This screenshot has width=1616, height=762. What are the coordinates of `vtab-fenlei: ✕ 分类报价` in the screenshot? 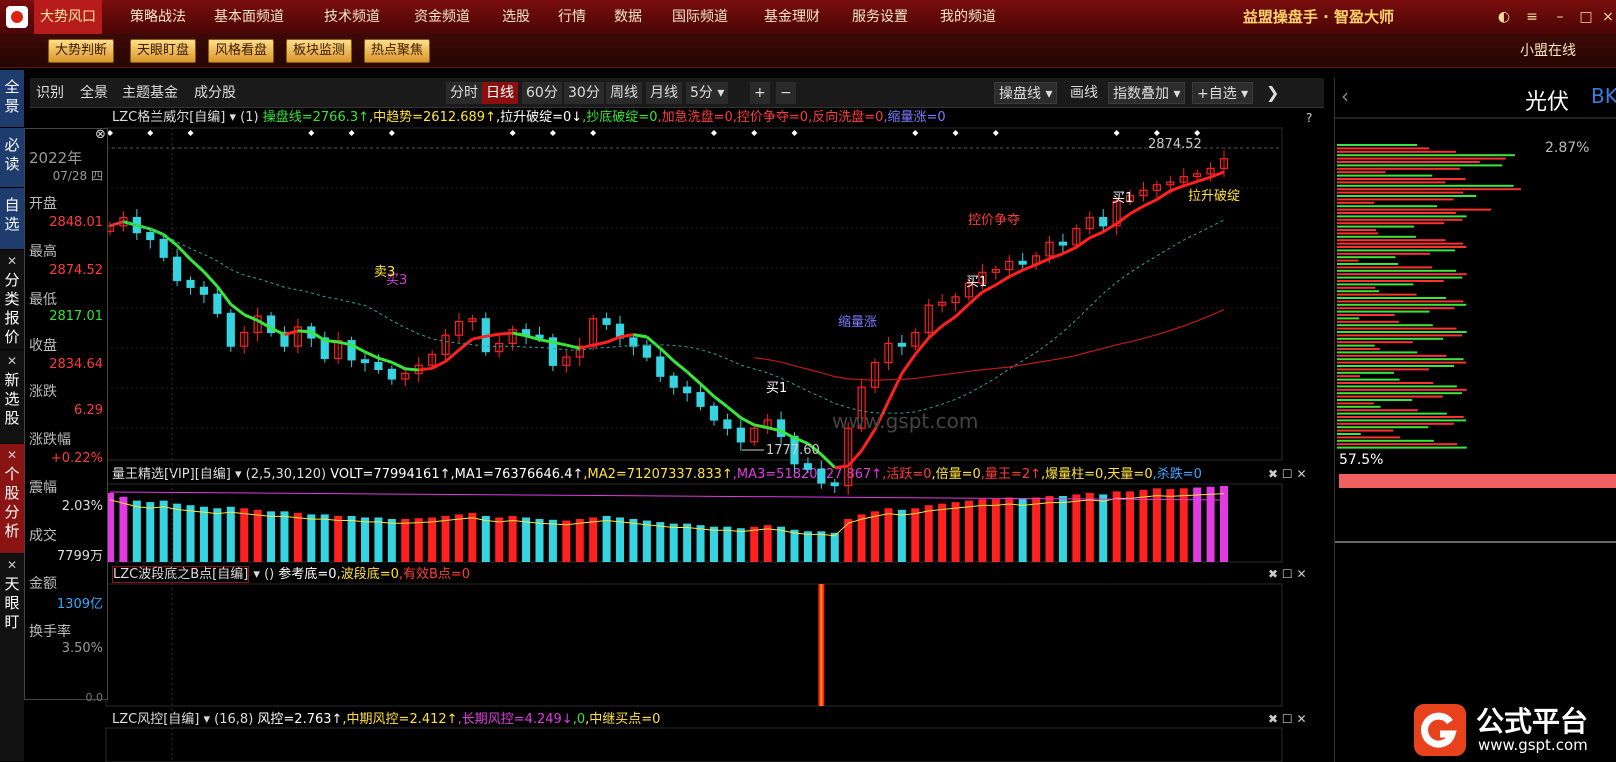 It's located at (12, 300).